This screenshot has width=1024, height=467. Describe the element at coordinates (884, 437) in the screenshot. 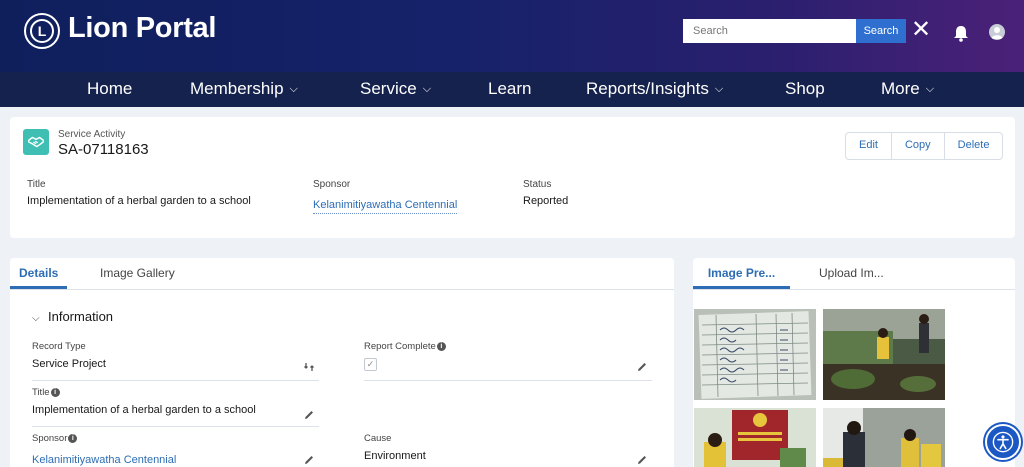

I see `gallery-image-volunteers` at that location.